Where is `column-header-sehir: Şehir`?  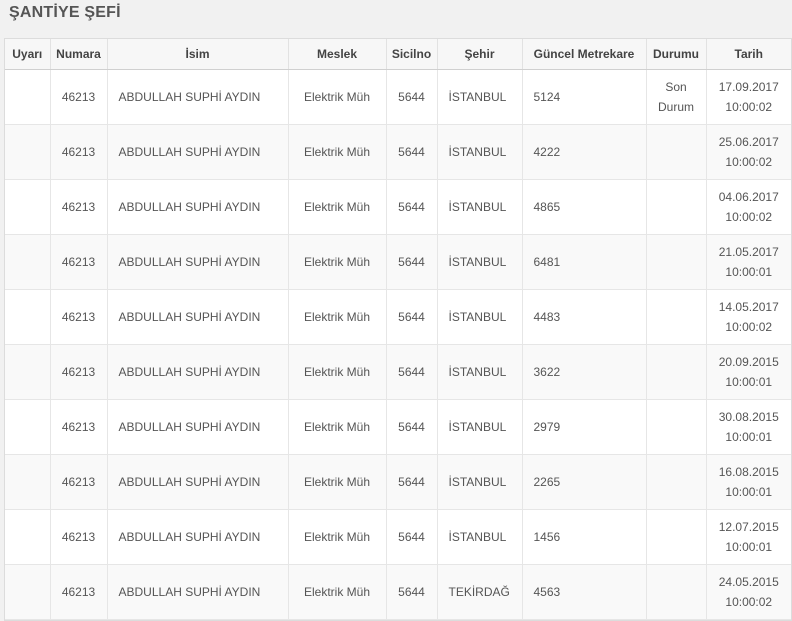
column-header-sehir: Şehir is located at coordinates (480, 54).